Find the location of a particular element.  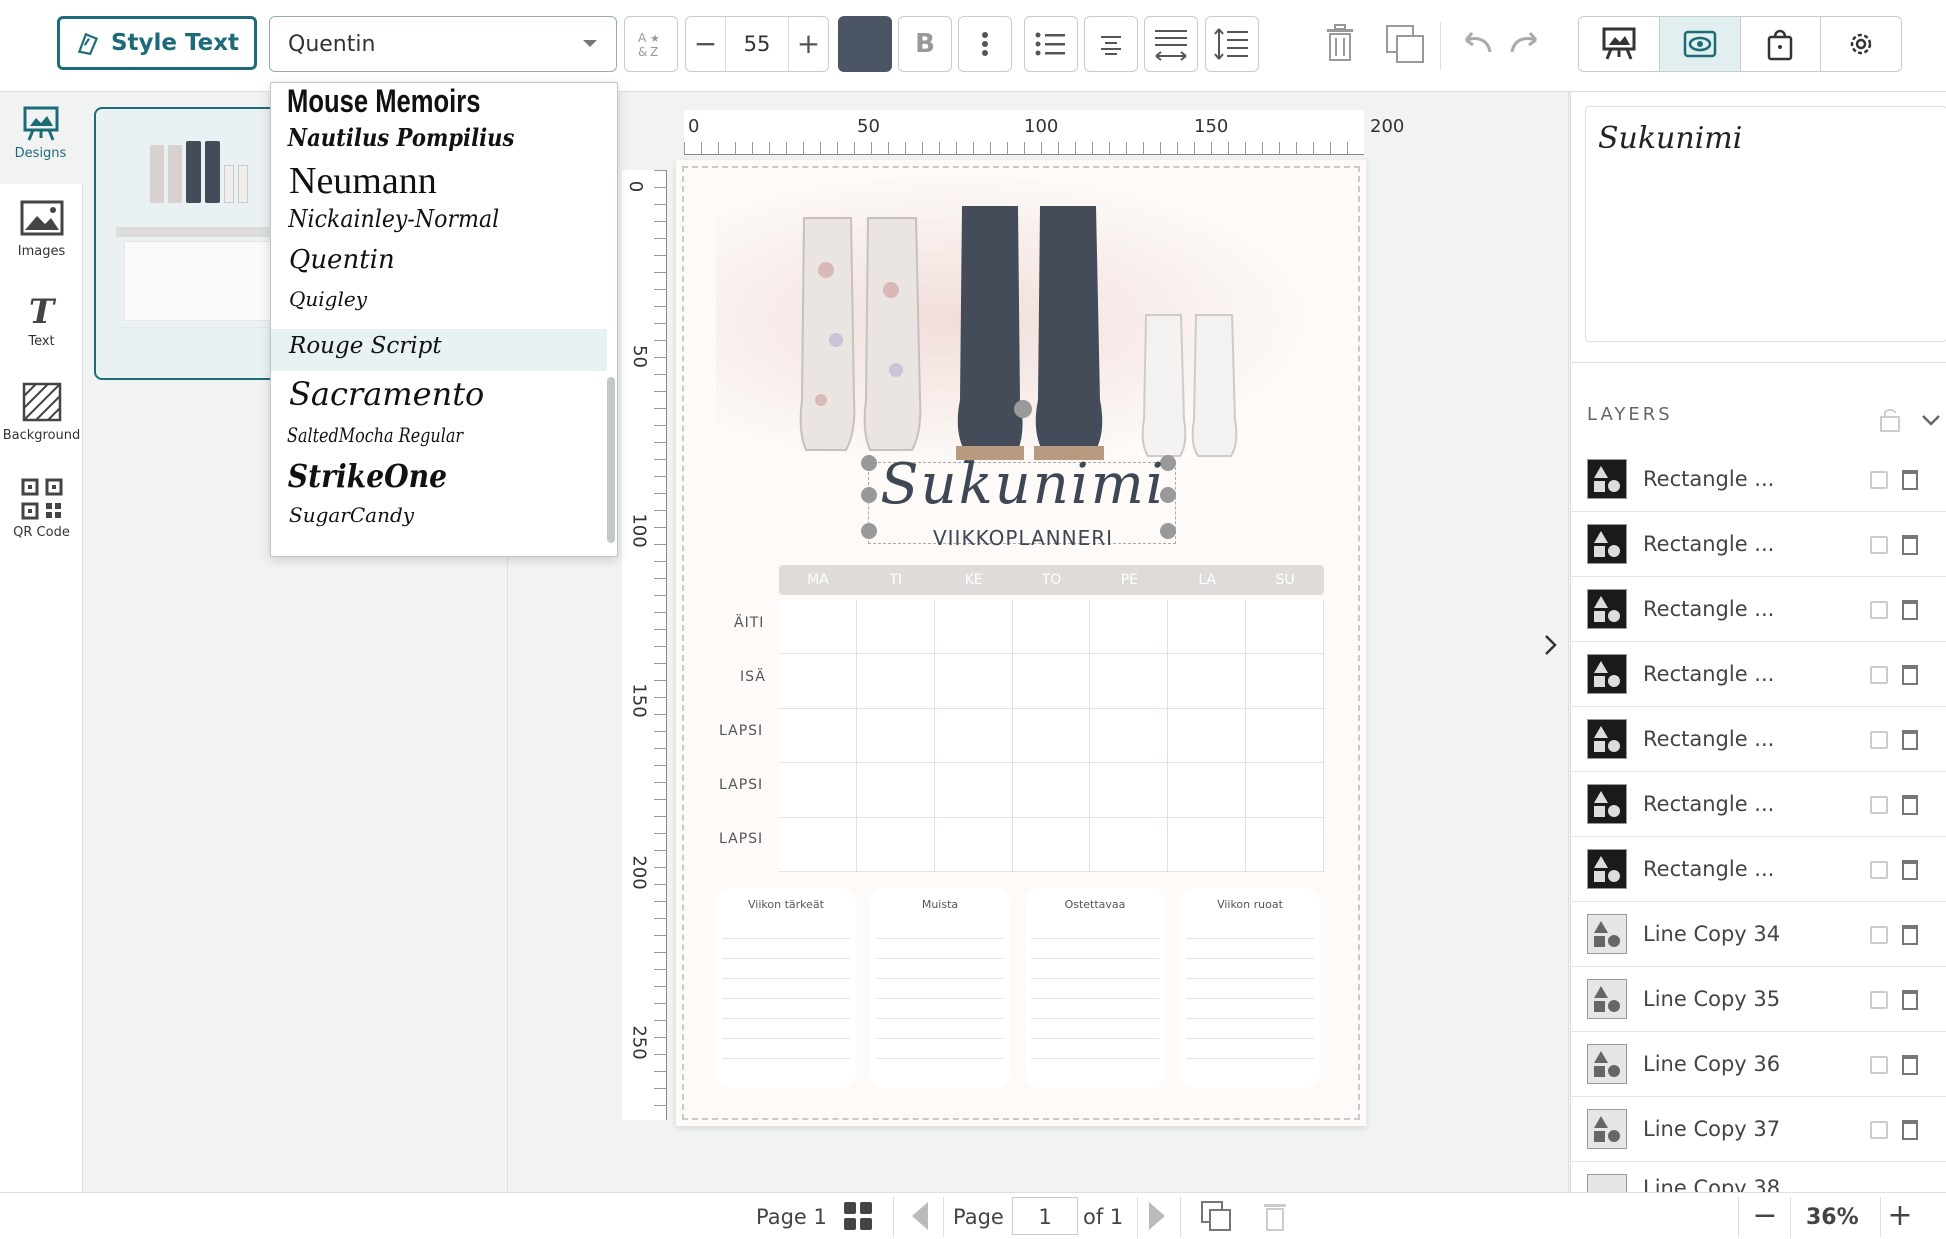

sidebar-label-designs: Designs is located at coordinates (40, 153).